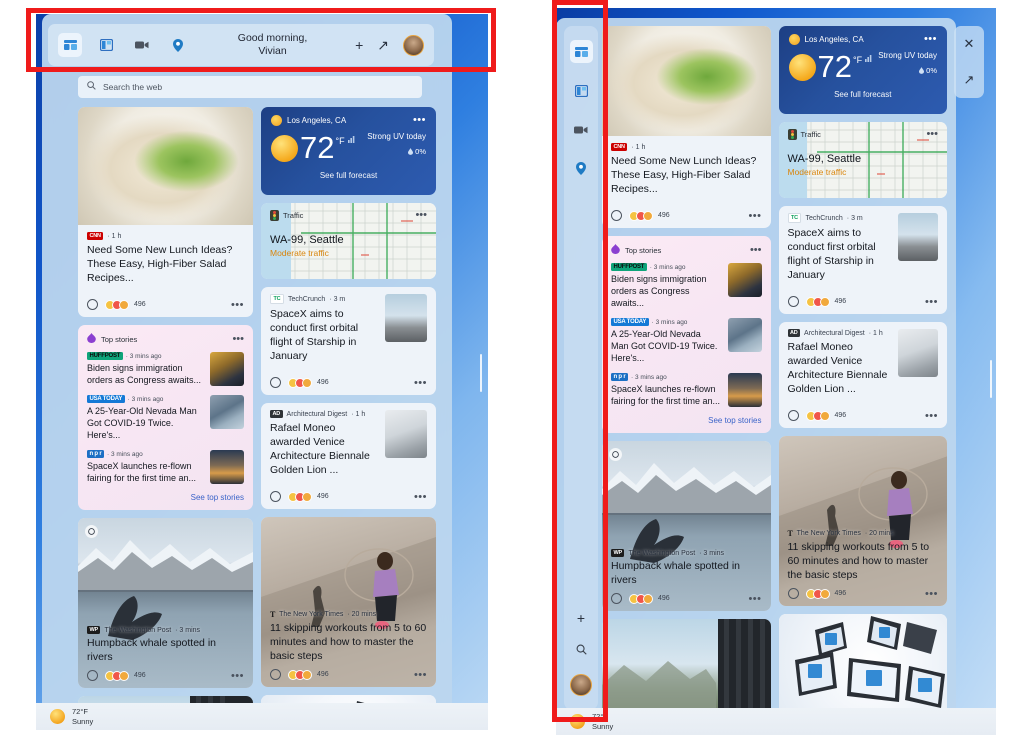 The width and height of the screenshot is (1023, 745). I want to click on taskbar-sun-icon, so click(577, 721).